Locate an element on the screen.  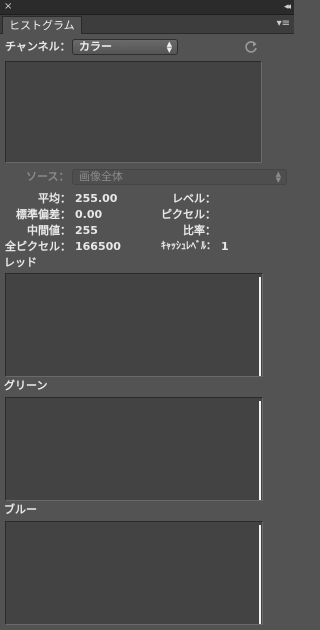
main-histogram is located at coordinates (133, 112).